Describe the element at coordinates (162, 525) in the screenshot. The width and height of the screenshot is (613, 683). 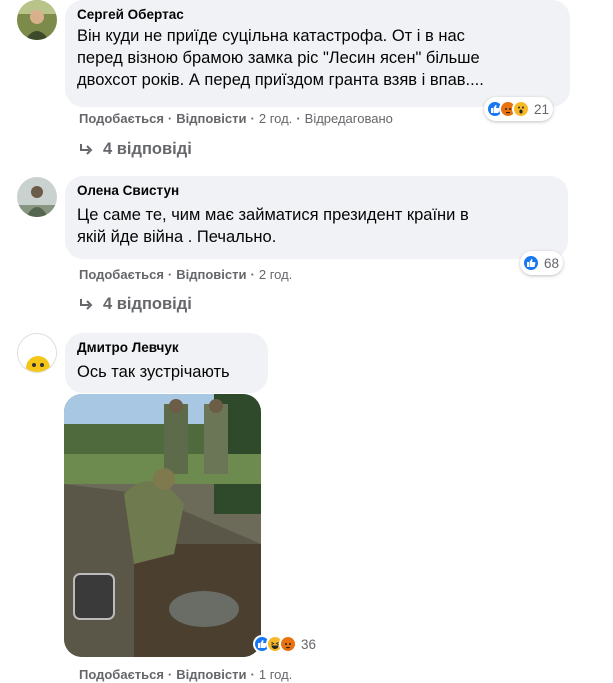
I see `comment-photo` at that location.